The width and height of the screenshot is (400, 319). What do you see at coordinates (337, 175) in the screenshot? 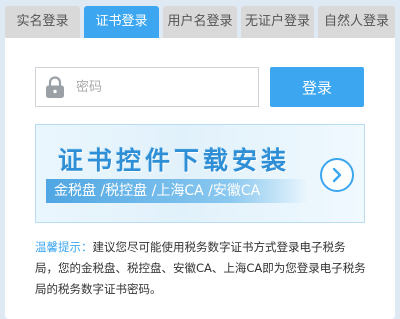
I see `chevron-right-icon` at bounding box center [337, 175].